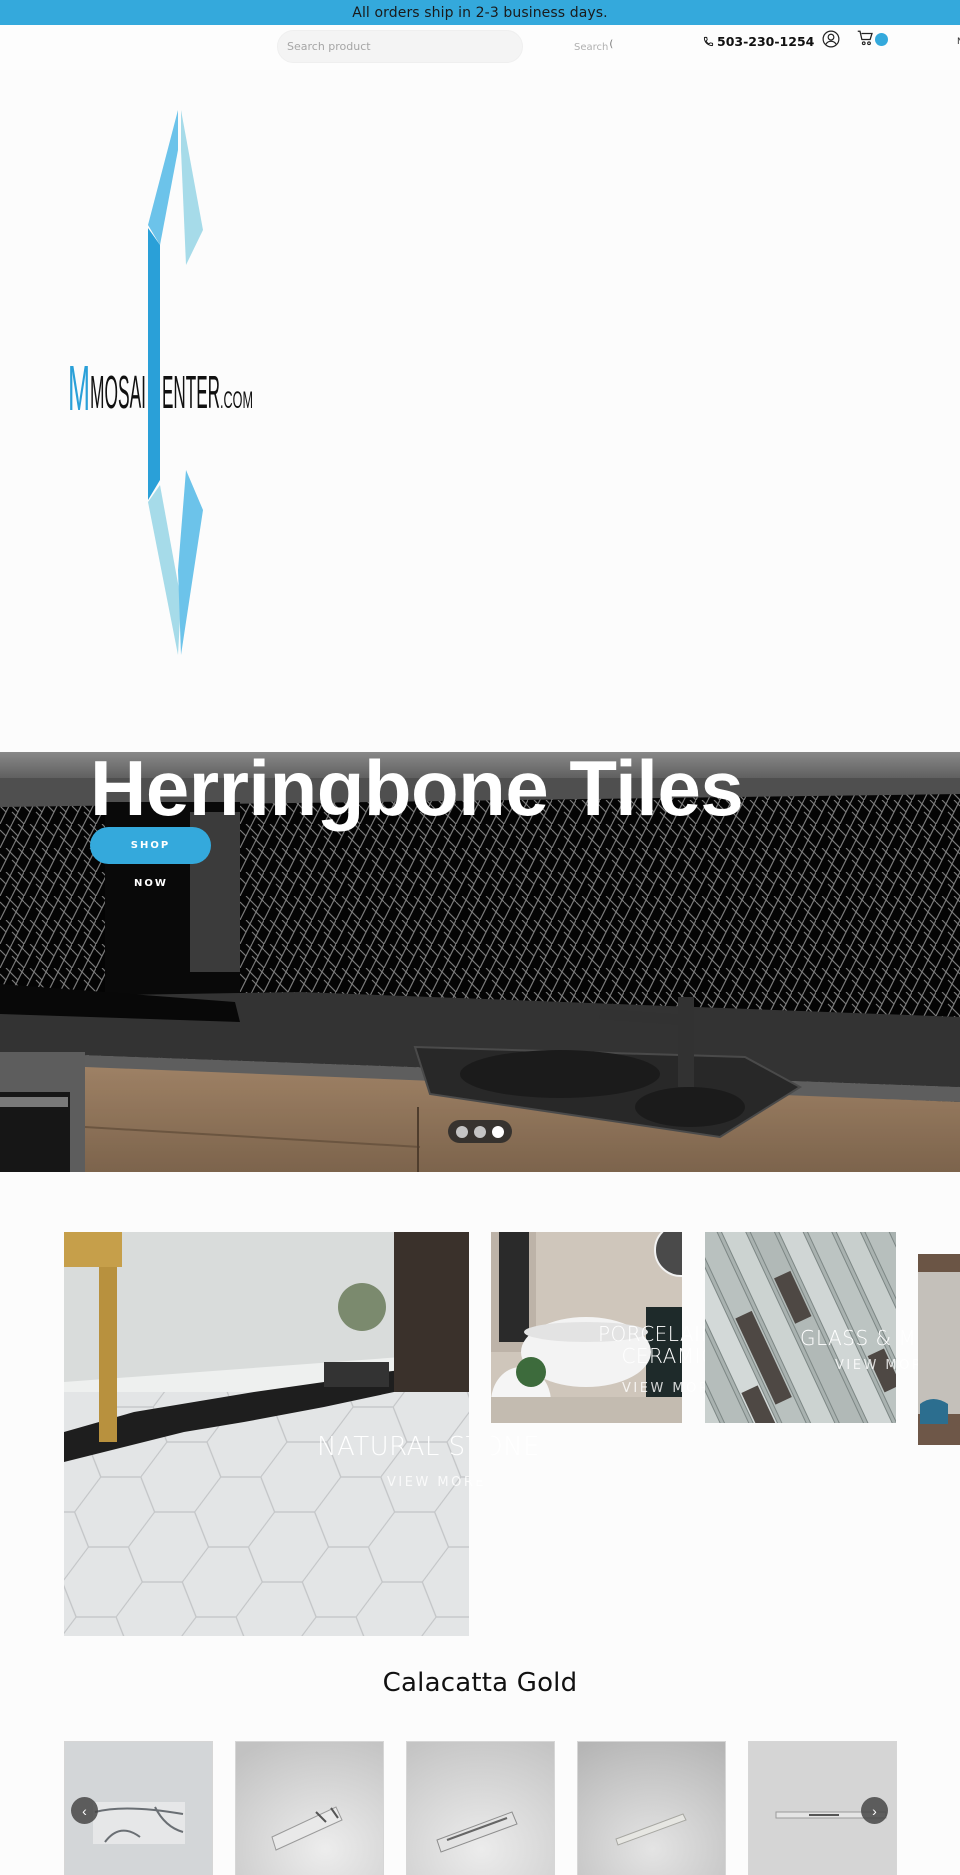  What do you see at coordinates (417, 792) in the screenshot?
I see `hero-title: Herringbone Tiles` at bounding box center [417, 792].